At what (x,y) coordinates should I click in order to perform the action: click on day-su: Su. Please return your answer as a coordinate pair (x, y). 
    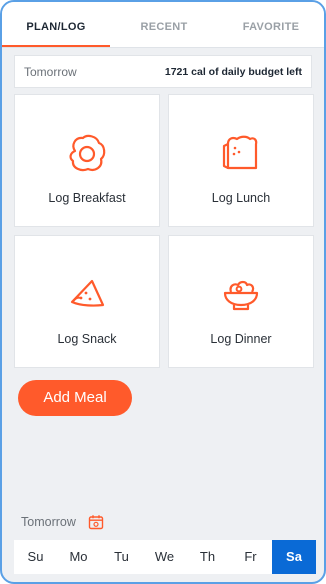
    Looking at the image, I should click on (35, 557).